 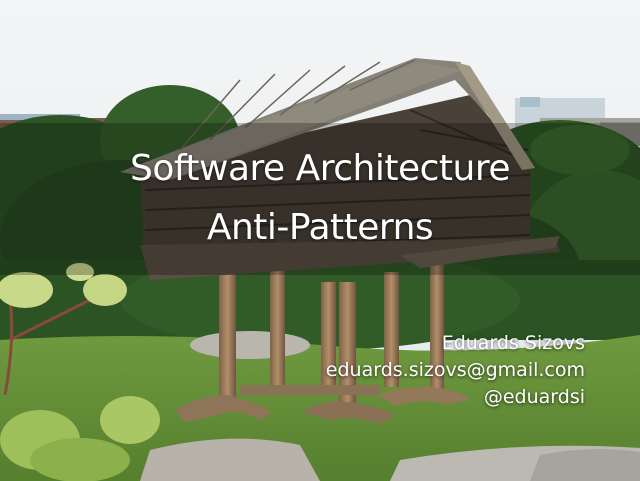 I want to click on author-handle: @eduardsi, so click(x=534, y=397).